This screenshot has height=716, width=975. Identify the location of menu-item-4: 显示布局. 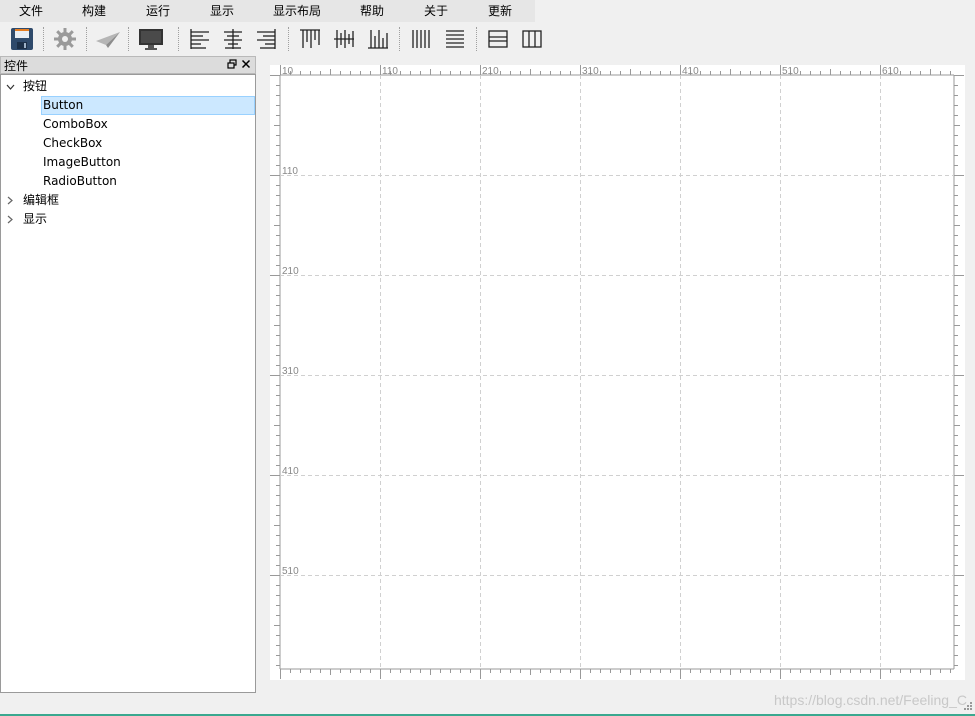
(297, 11).